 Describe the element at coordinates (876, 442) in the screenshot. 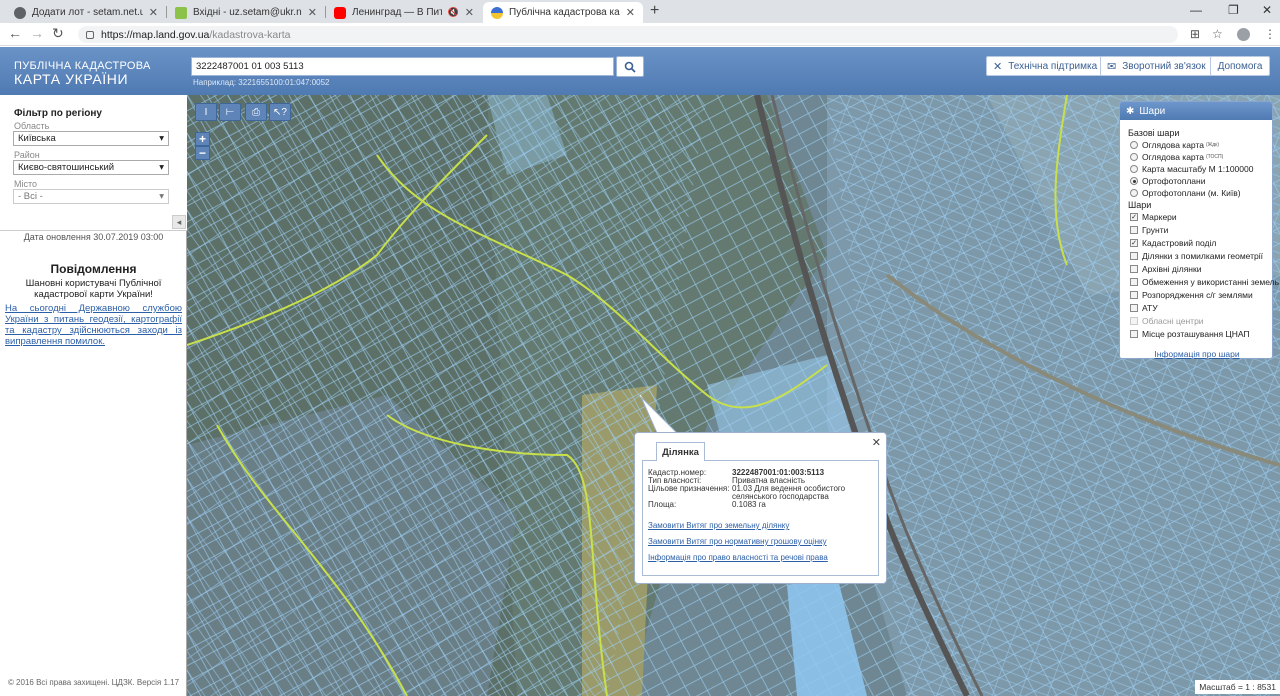

I see `close-icon: ✕` at that location.